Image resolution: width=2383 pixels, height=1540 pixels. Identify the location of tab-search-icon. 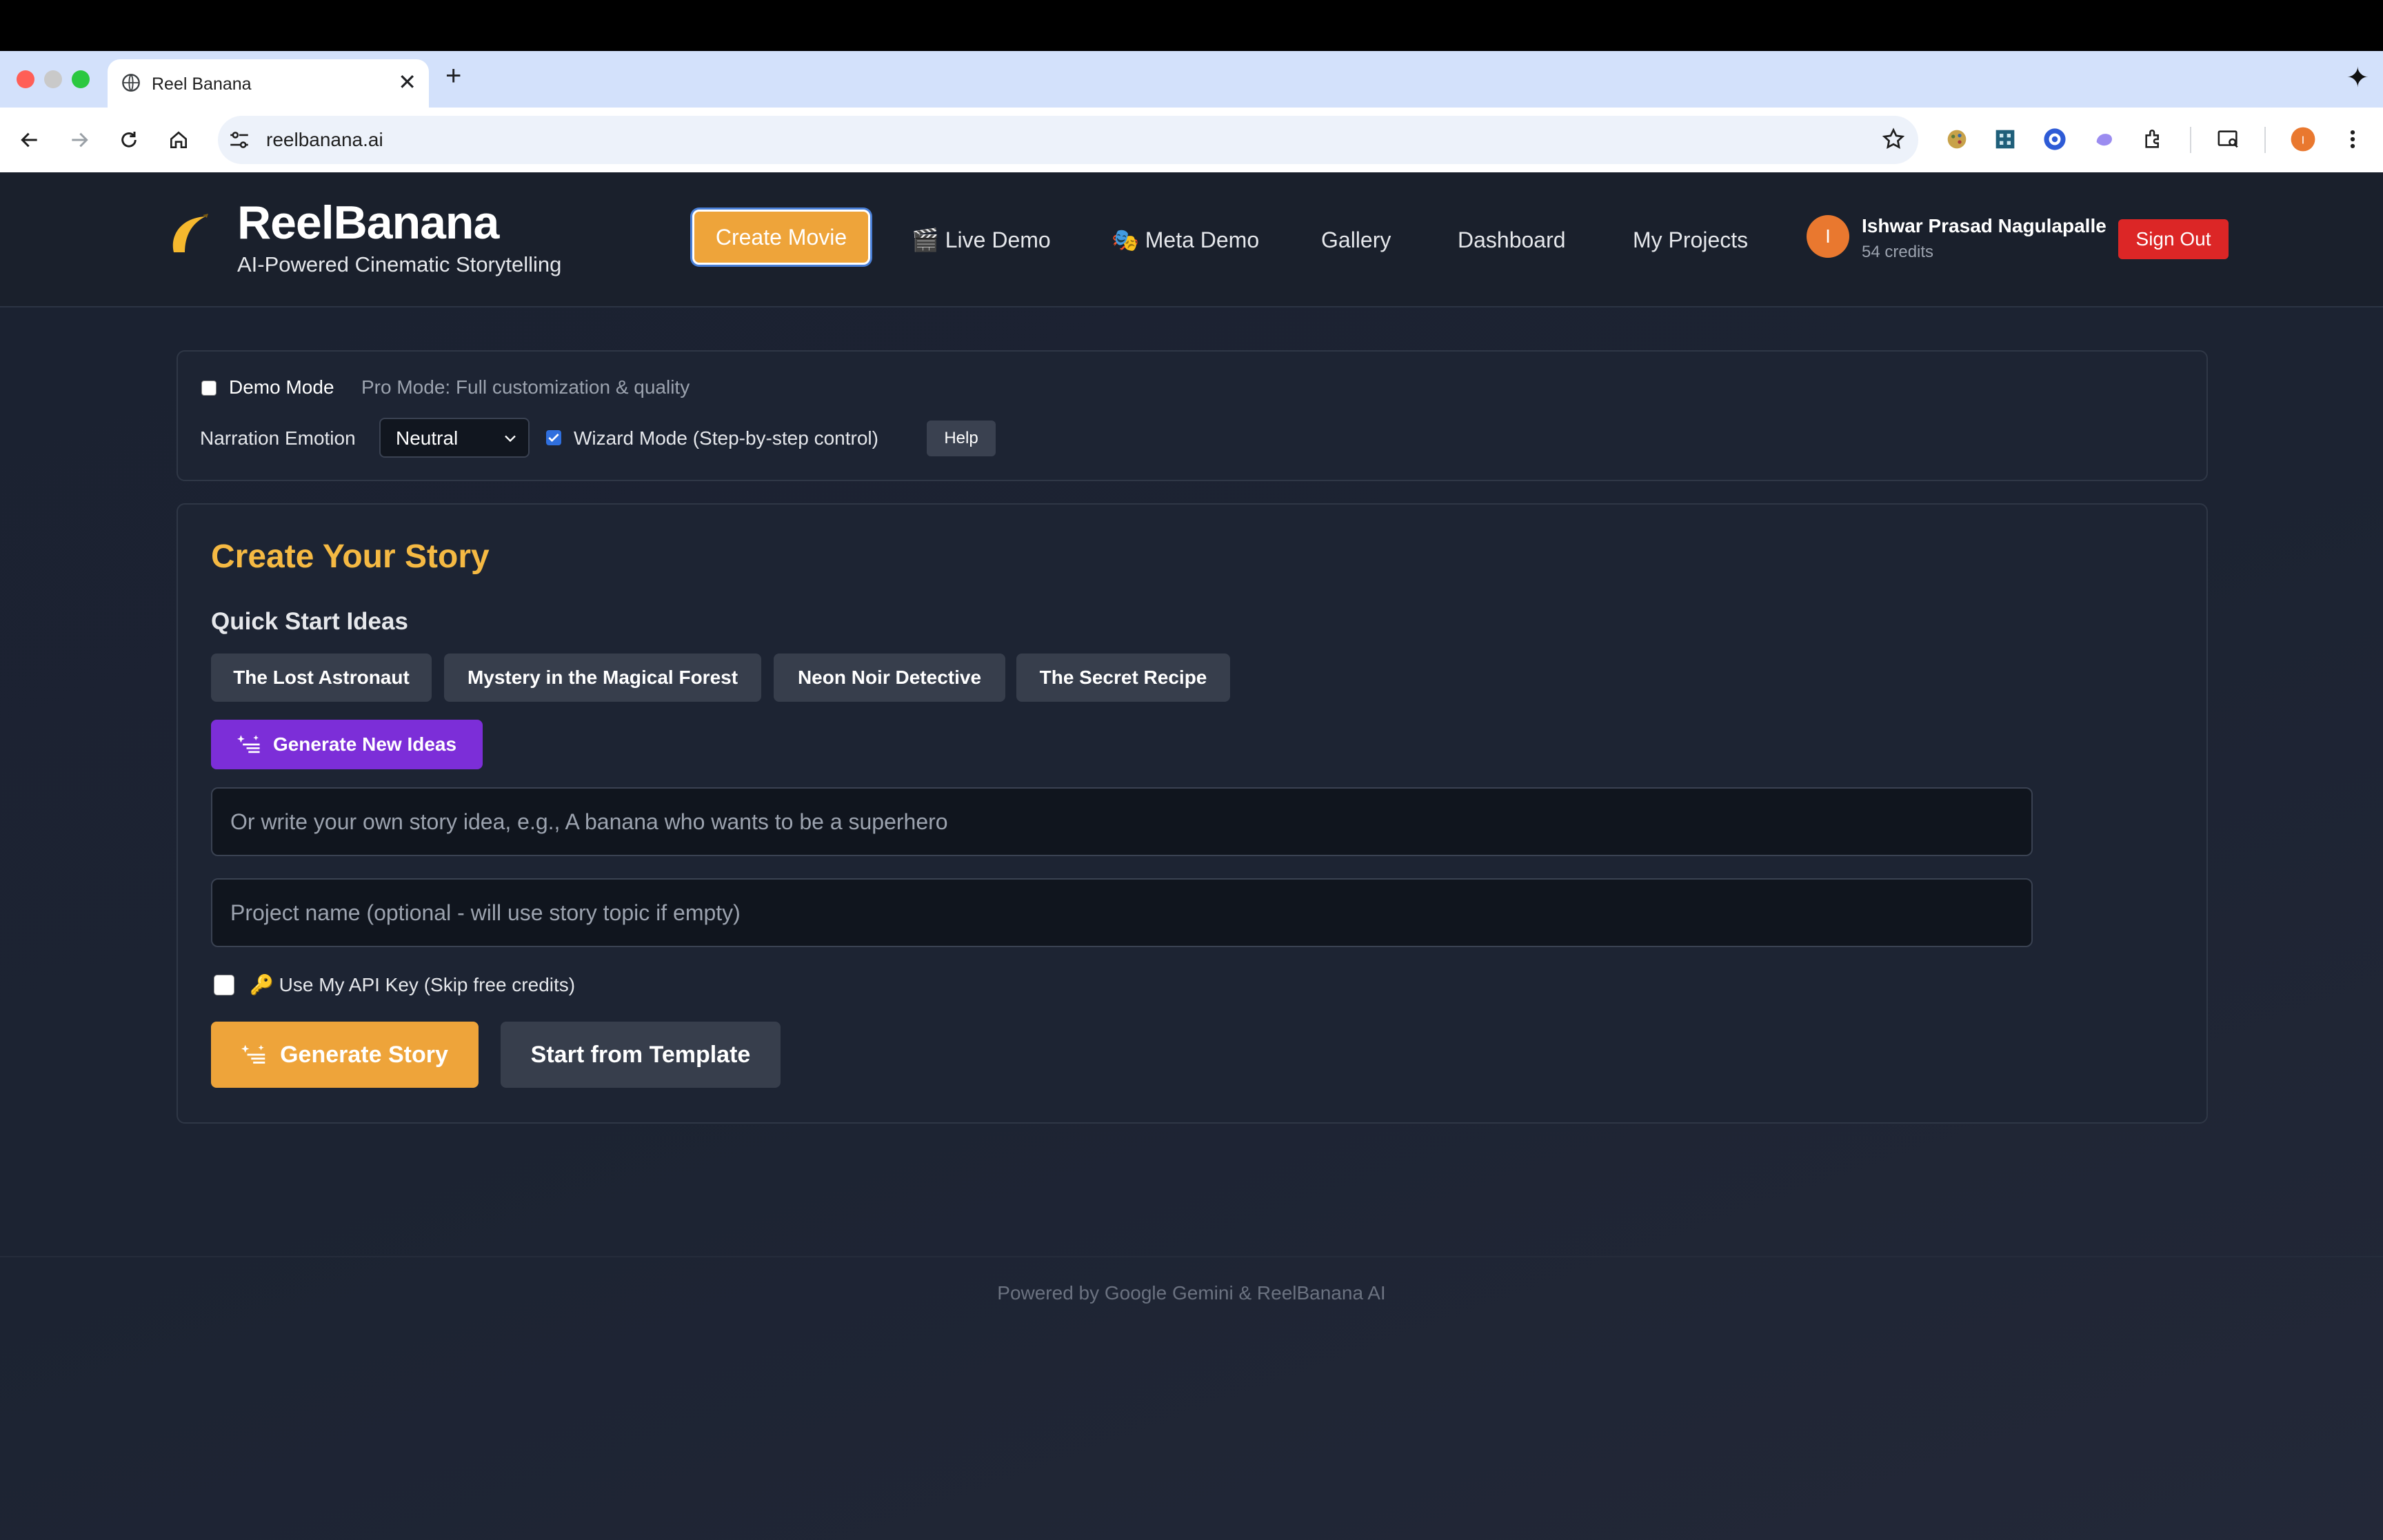
(2228, 139).